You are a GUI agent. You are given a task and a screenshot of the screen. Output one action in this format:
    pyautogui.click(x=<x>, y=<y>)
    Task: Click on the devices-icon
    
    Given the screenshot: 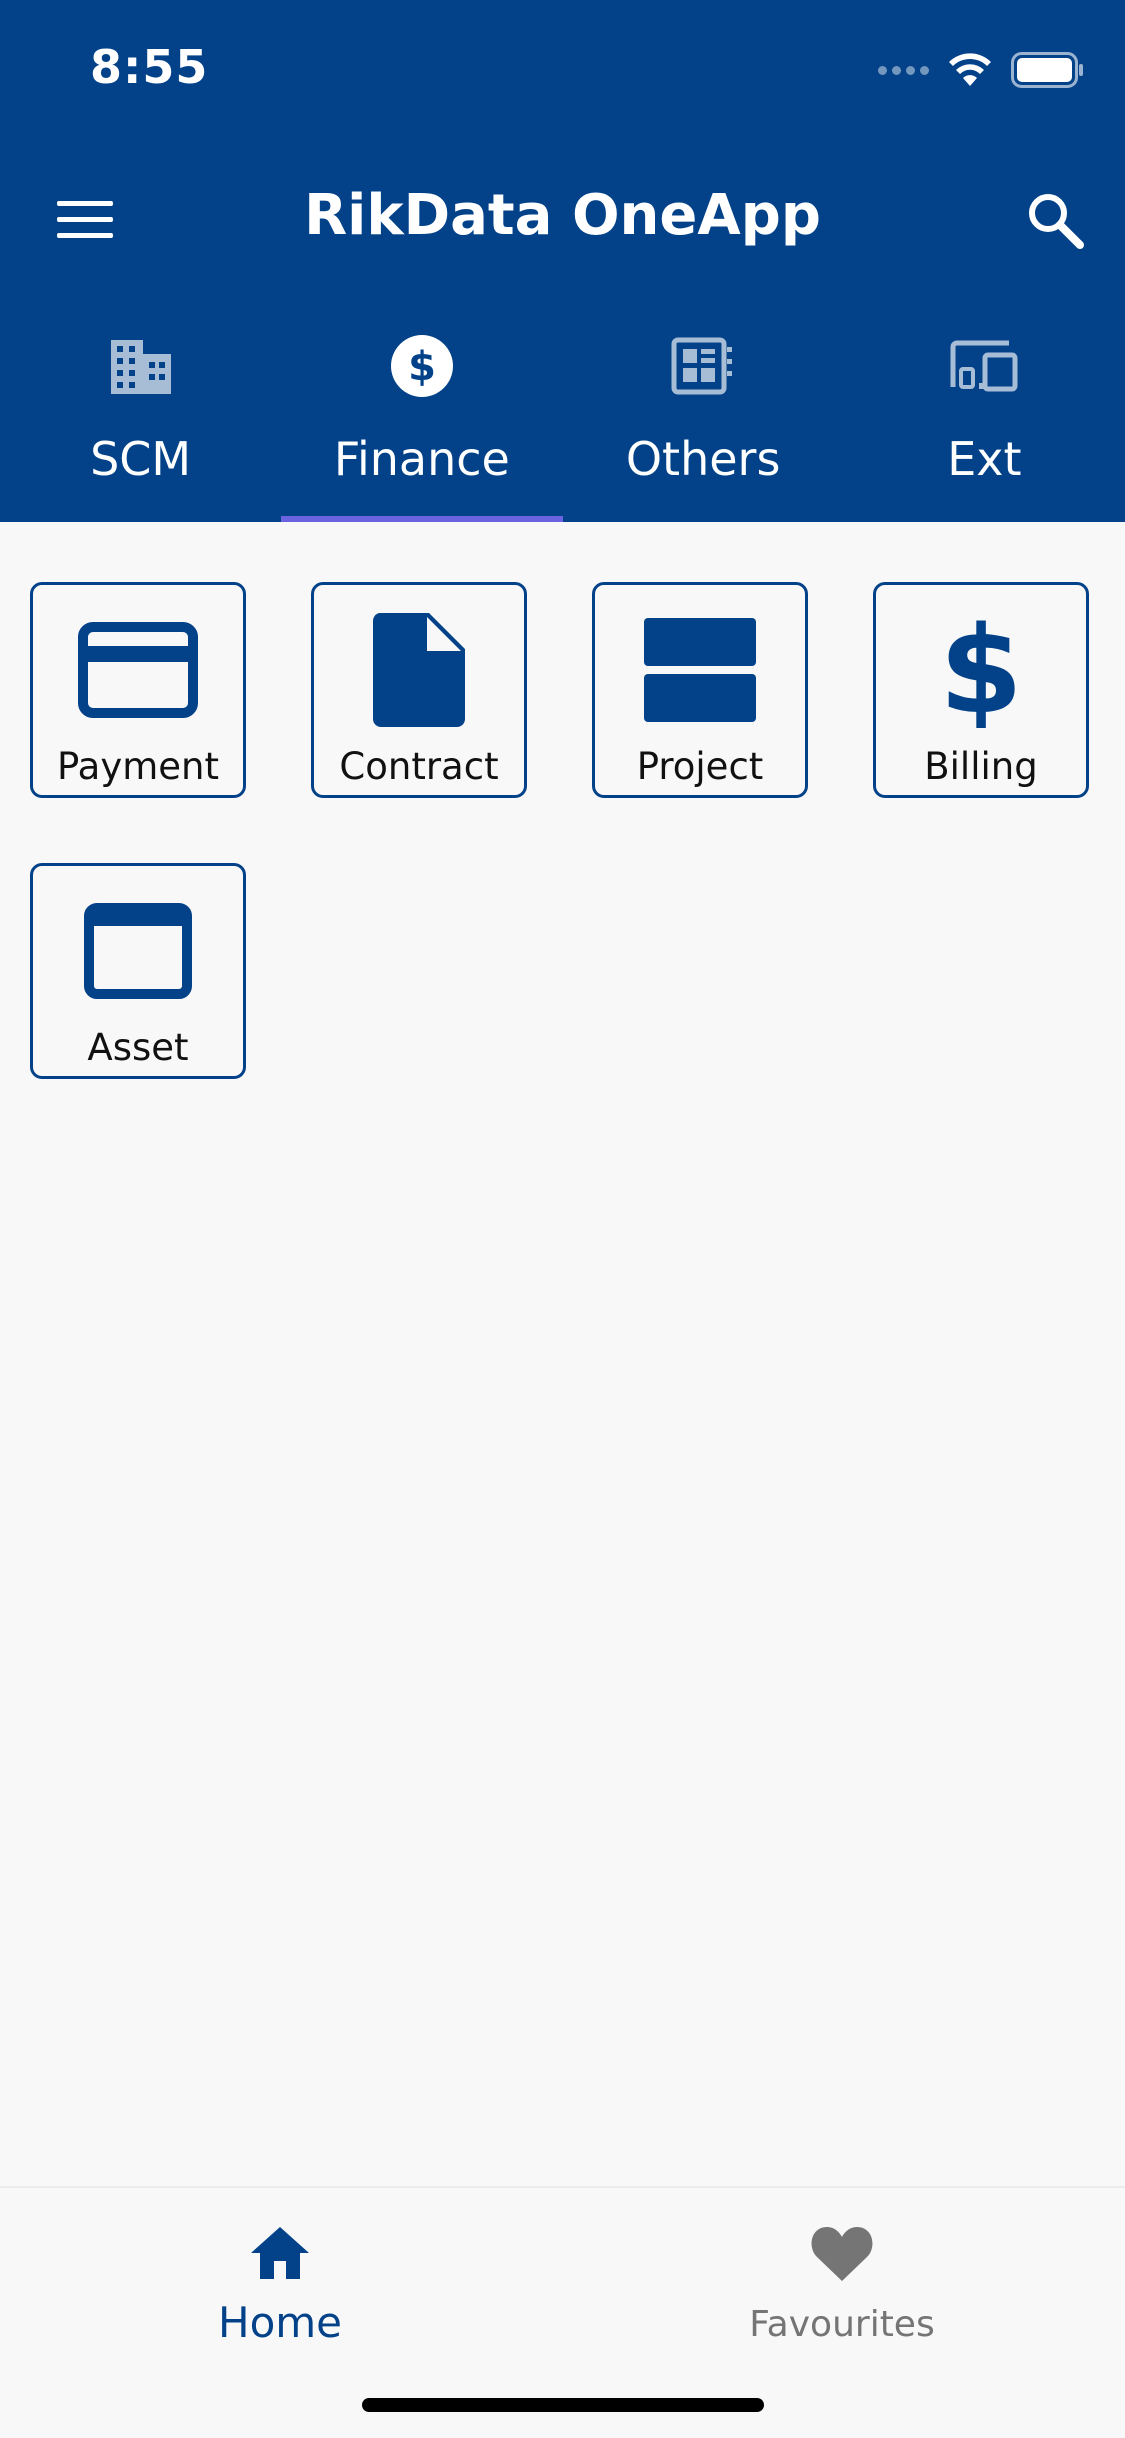 What is the action you would take?
    pyautogui.click(x=984, y=366)
    